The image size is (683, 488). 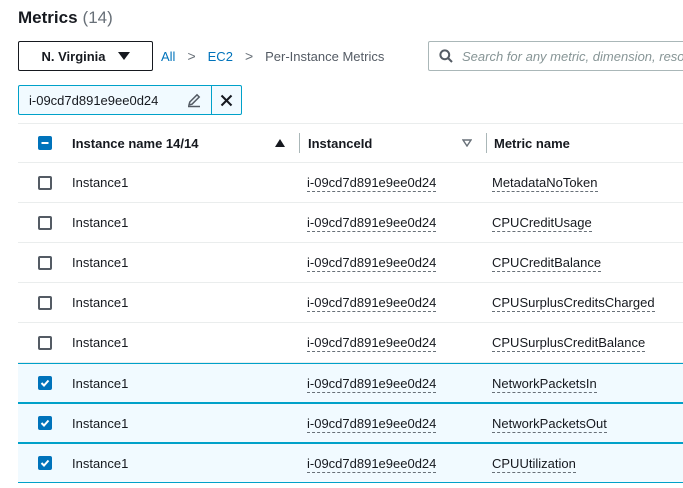 I want to click on minus-icon, so click(x=44, y=143).